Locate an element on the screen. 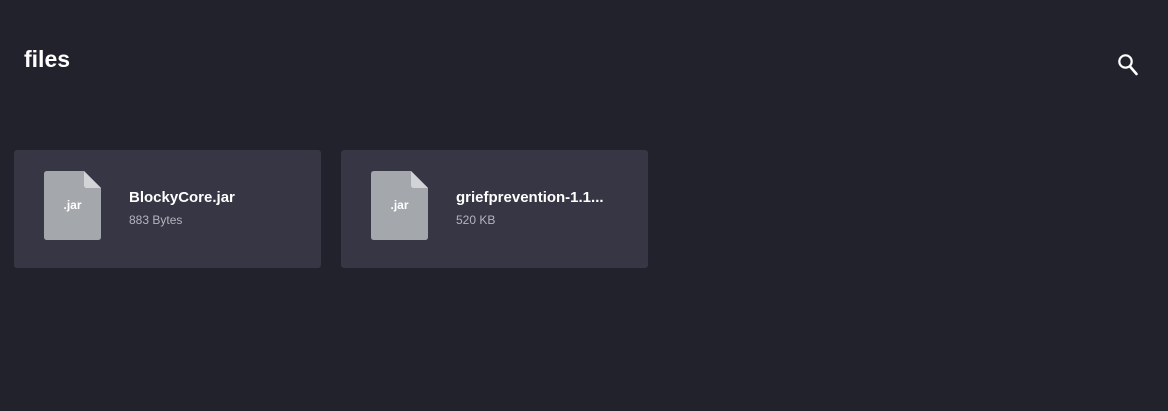  search-icon is located at coordinates (1128, 67).